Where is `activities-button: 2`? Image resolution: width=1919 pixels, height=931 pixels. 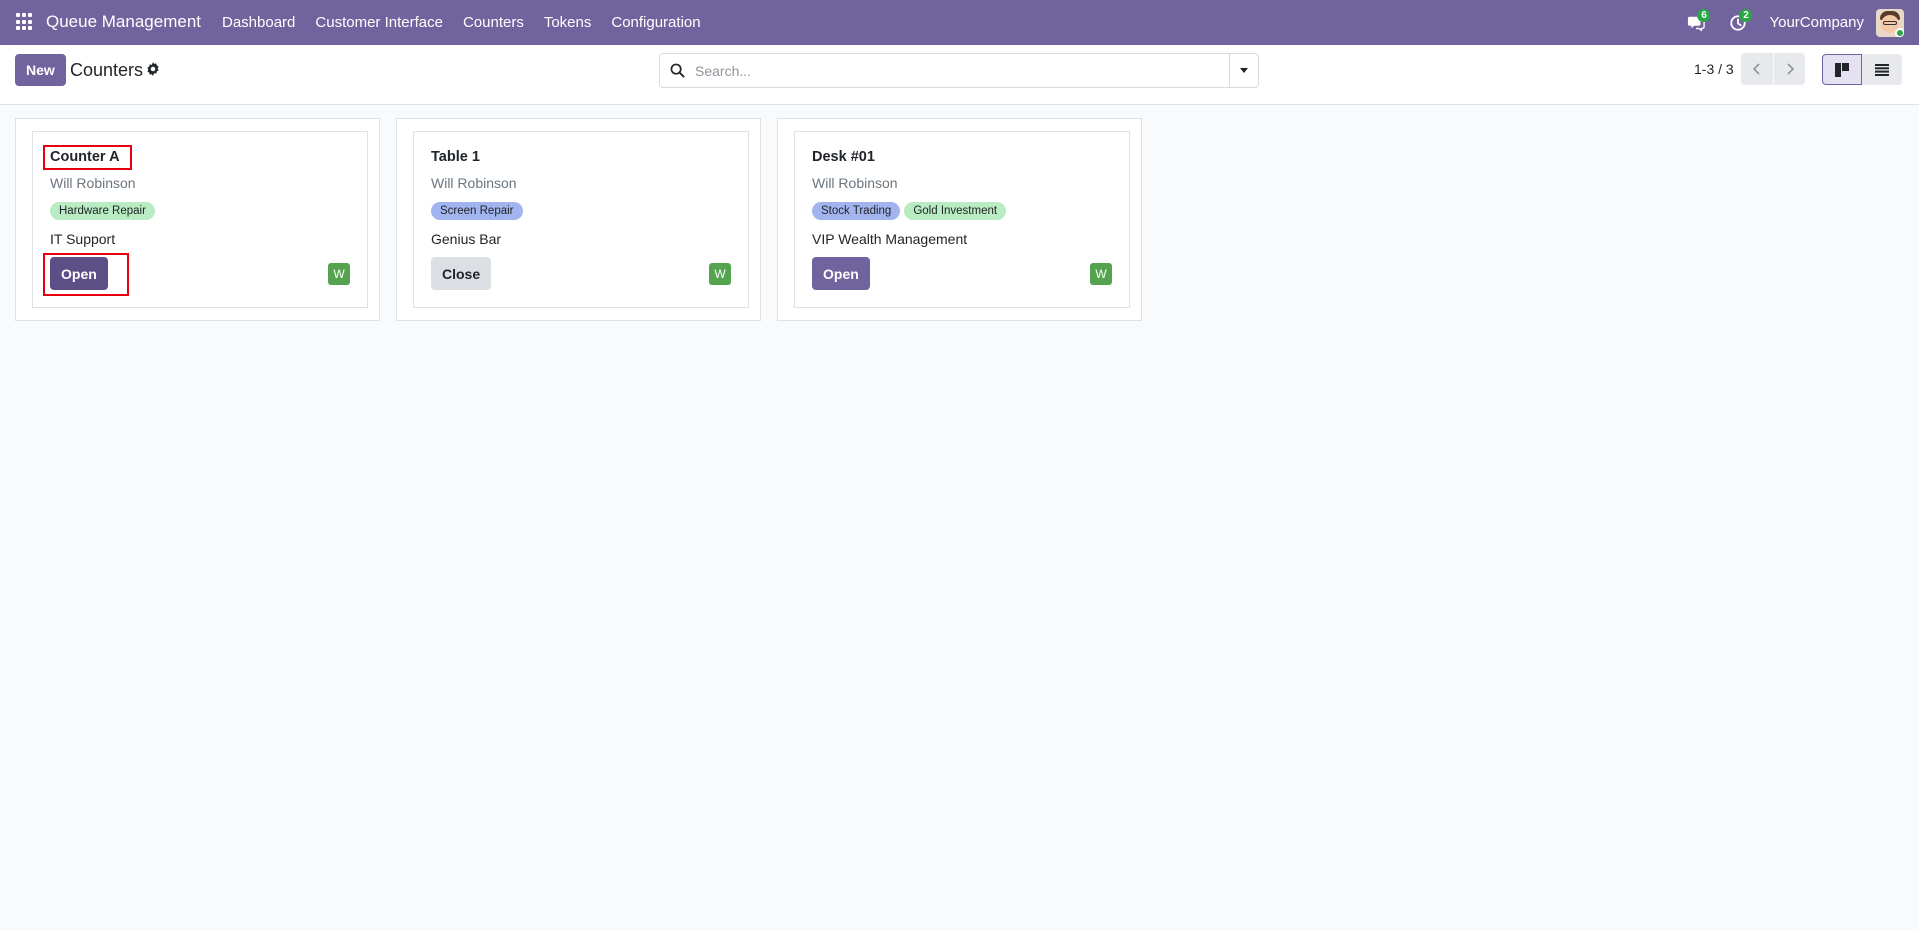 activities-button: 2 is located at coordinates (1738, 22).